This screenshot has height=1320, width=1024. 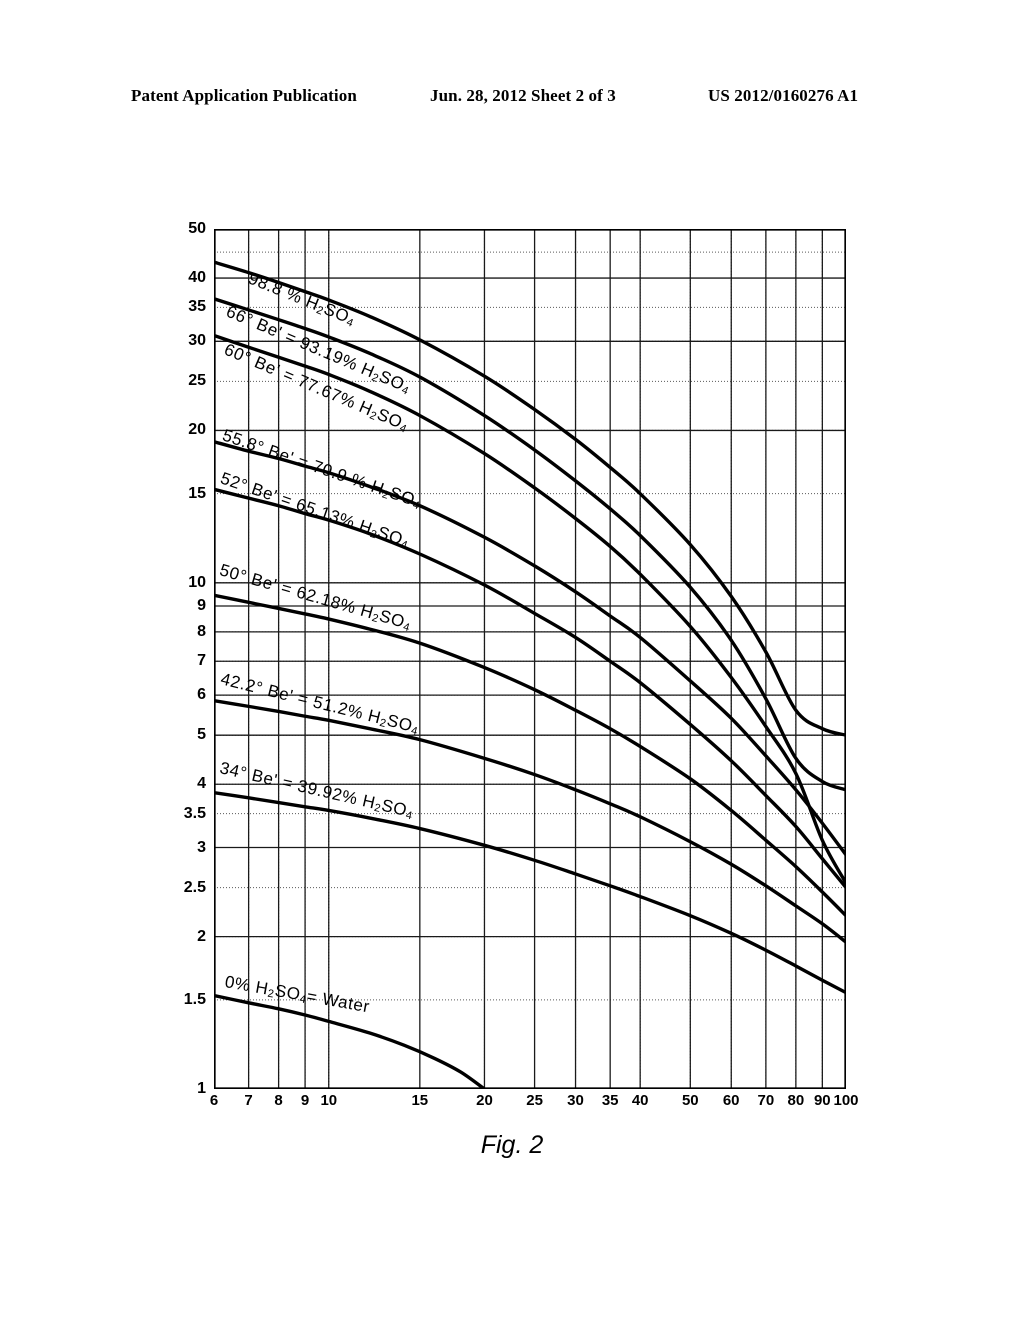 I want to click on y-axis-tick: 35, so click(x=197, y=307).